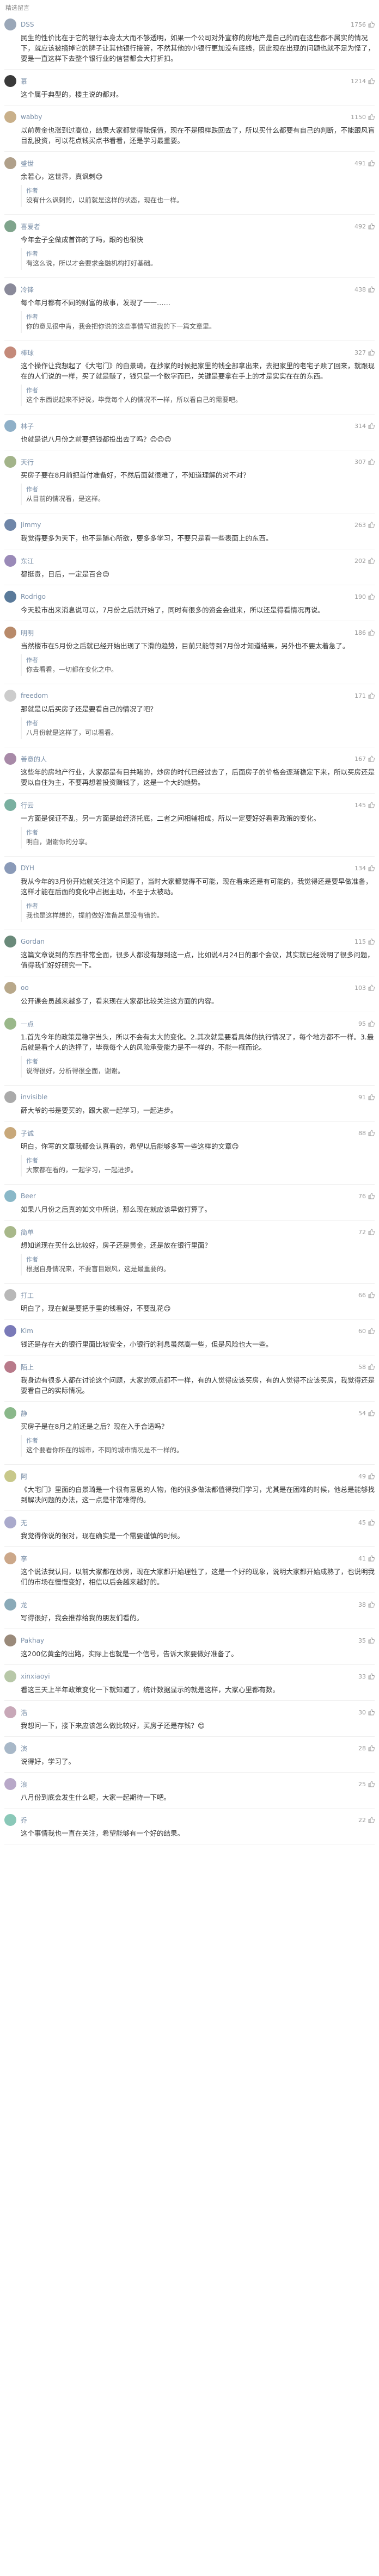 This screenshot has width=379, height=2576. What do you see at coordinates (189, 1367) in the screenshot?
I see `commenter-name: 陌上` at bounding box center [189, 1367].